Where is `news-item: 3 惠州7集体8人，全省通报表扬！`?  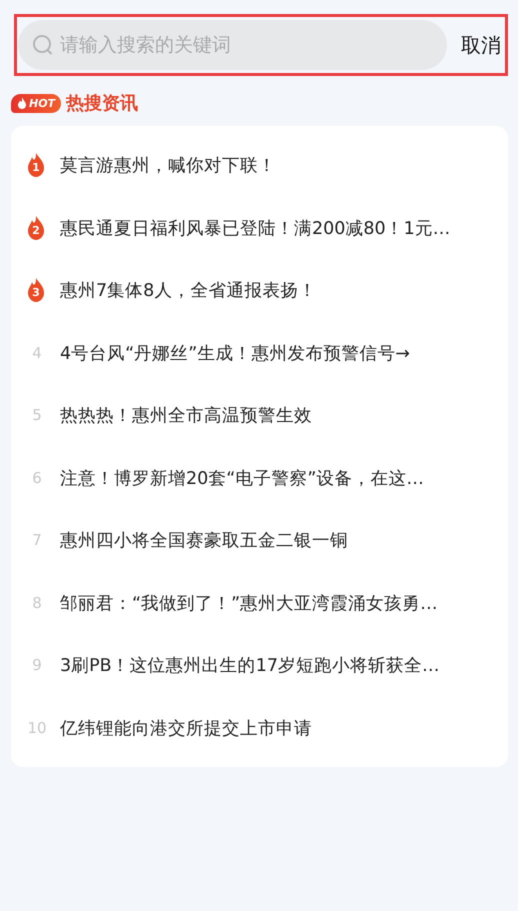
news-item: 3 惠州7集体8人，全省通报表扬！ is located at coordinates (259, 290).